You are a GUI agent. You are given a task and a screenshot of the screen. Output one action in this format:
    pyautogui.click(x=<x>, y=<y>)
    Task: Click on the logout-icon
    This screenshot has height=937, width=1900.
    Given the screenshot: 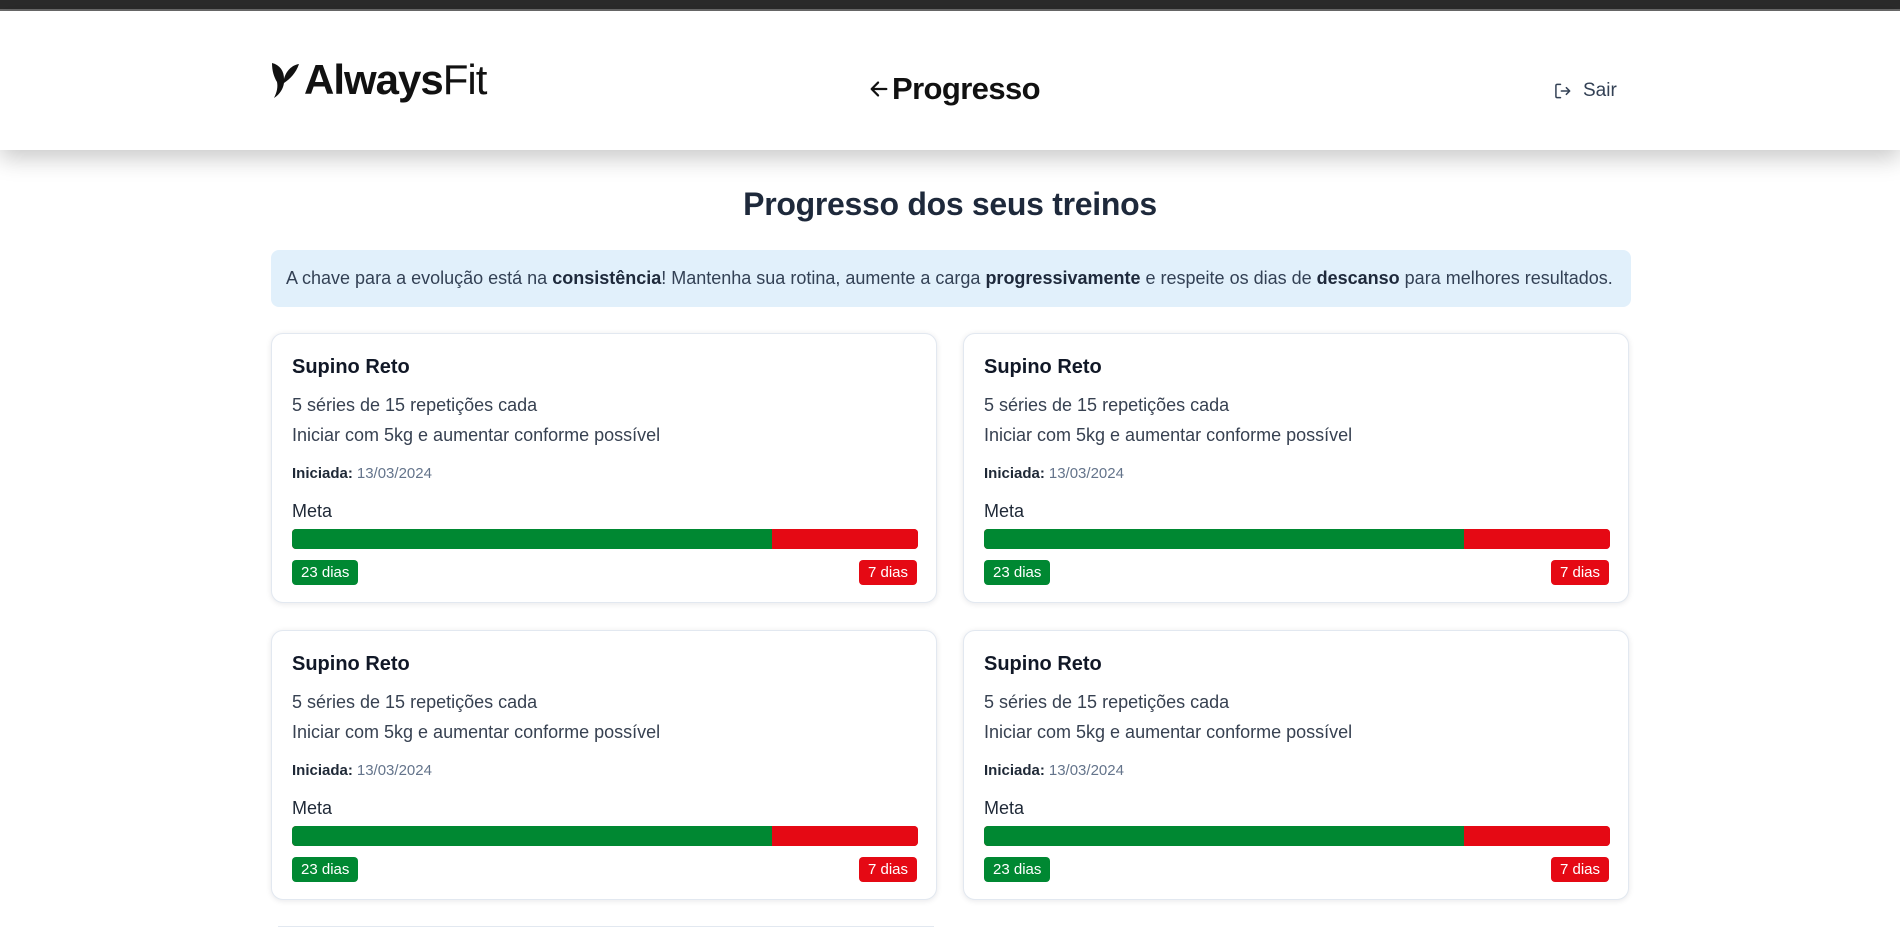 What is the action you would take?
    pyautogui.click(x=1563, y=91)
    